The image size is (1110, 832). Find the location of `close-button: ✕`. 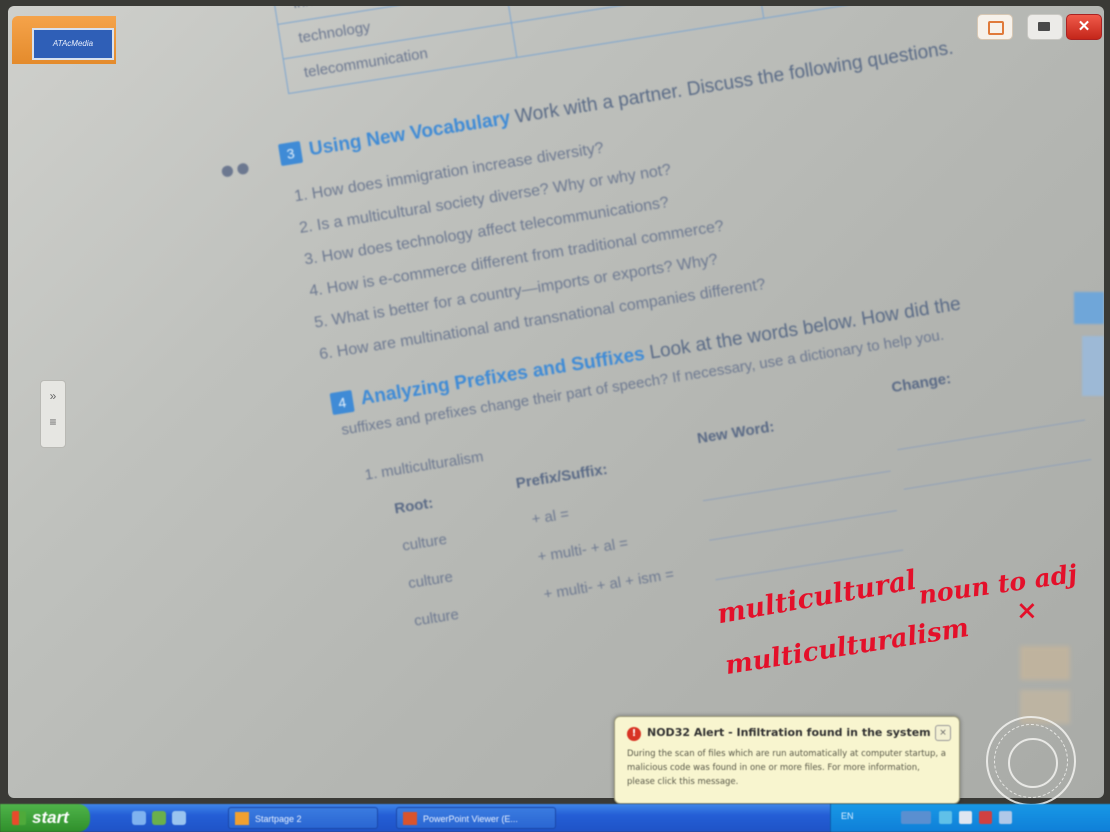

close-button: ✕ is located at coordinates (1084, 27).